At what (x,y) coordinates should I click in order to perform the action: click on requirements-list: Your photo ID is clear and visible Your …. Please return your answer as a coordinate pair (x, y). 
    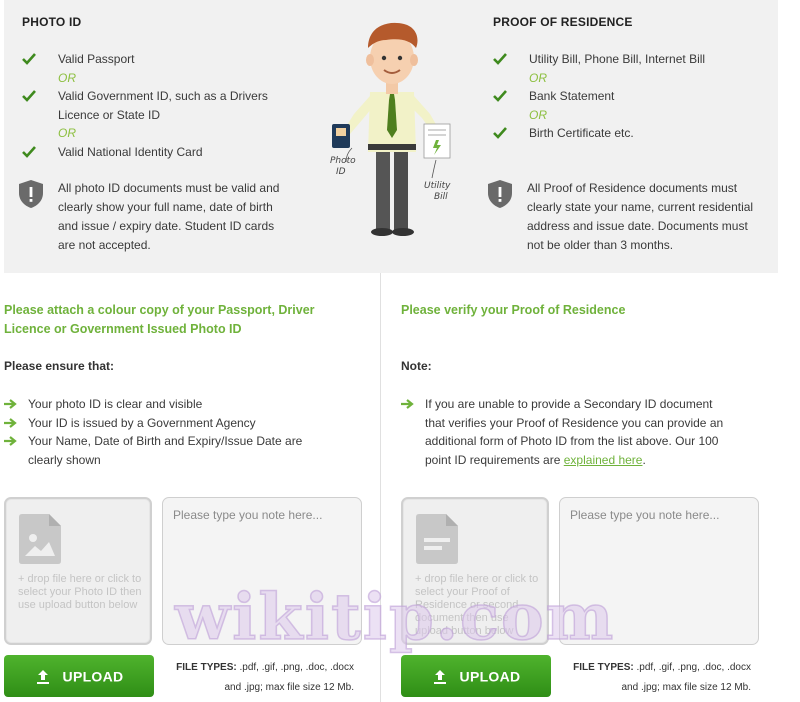
    Looking at the image, I should click on (159, 432).